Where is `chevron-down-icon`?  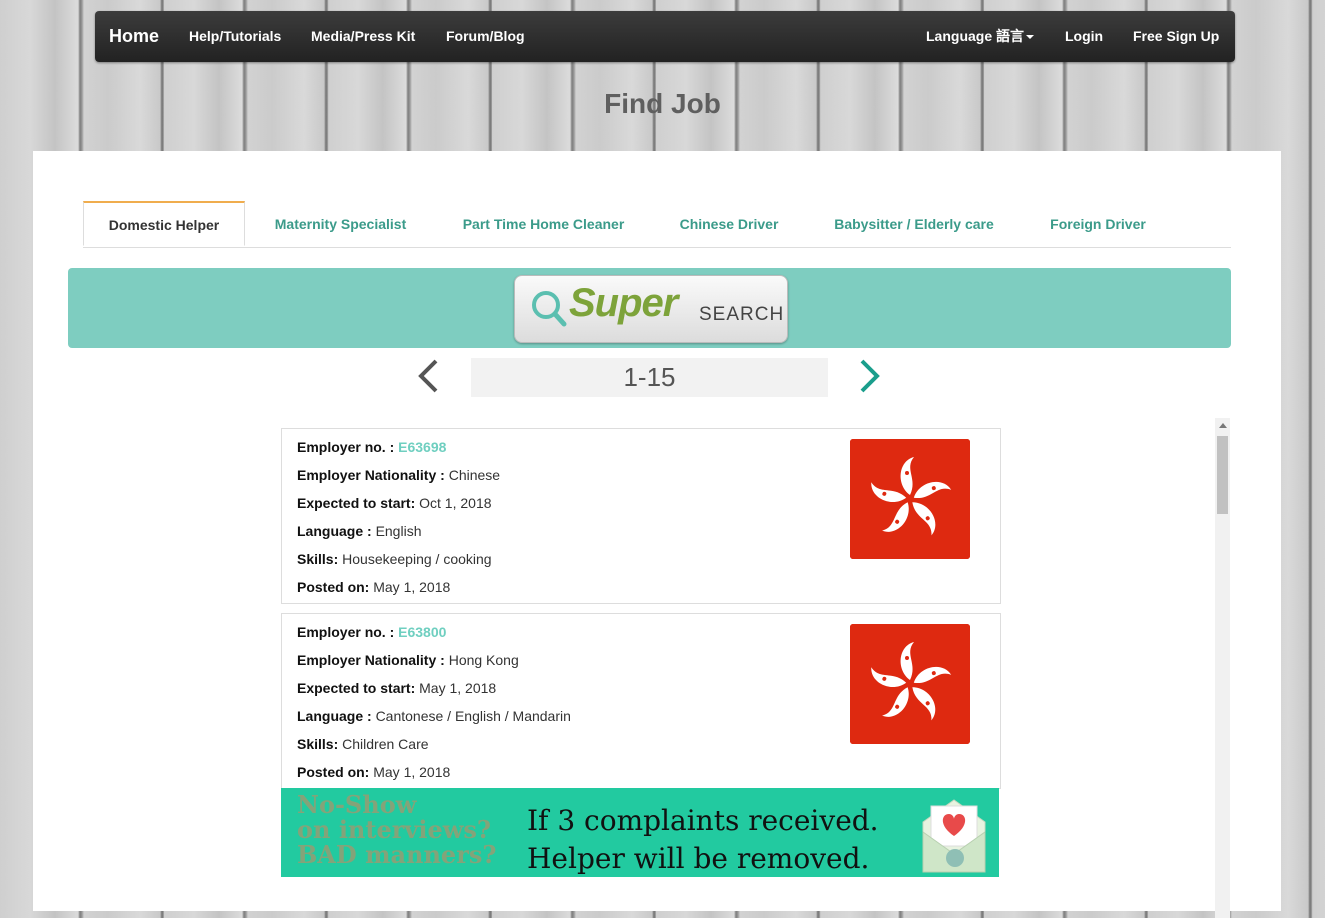 chevron-down-icon is located at coordinates (1030, 37).